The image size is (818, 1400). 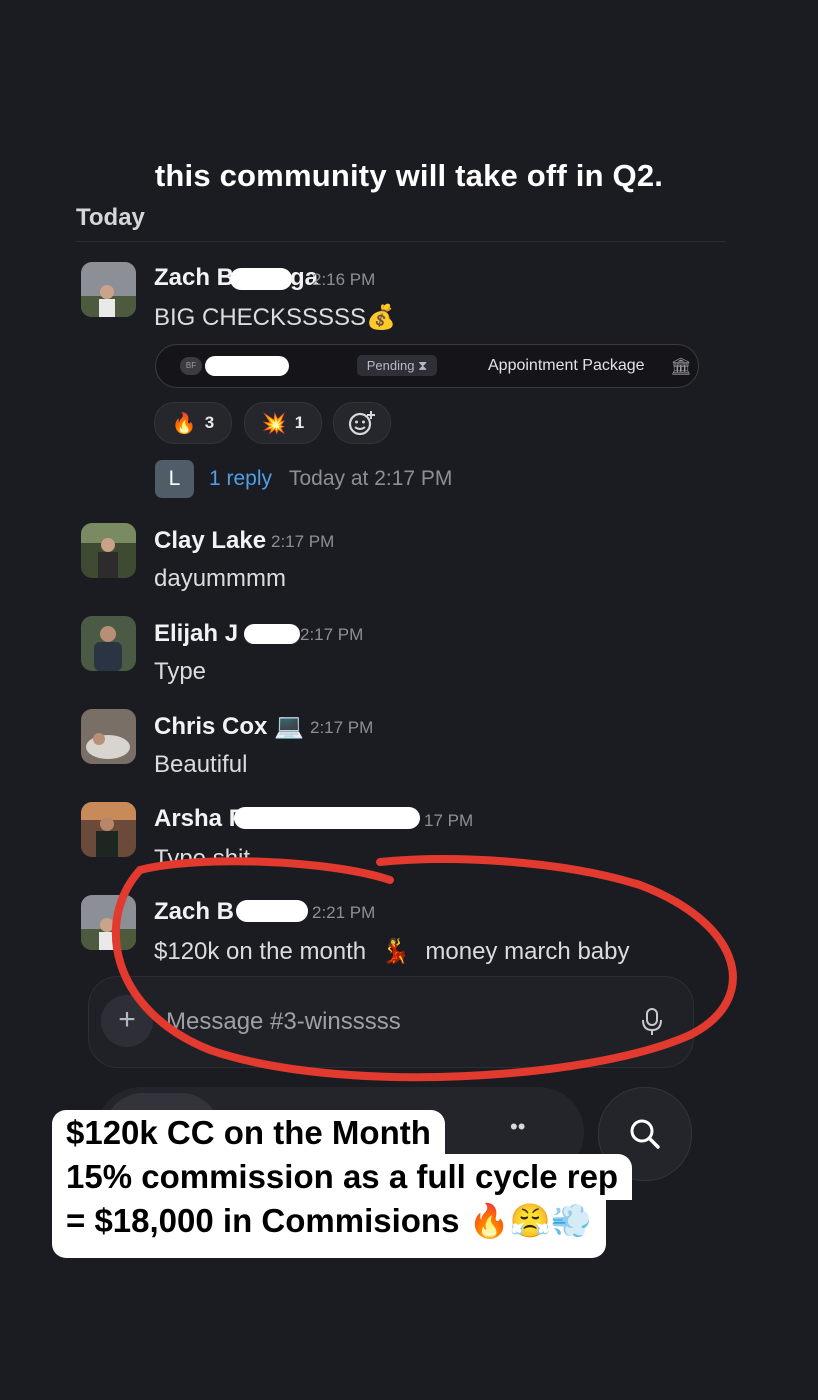 What do you see at coordinates (329, 1228) in the screenshot?
I see `overlay-line-3: = $18,000 in Commisions 🔥😤💨` at bounding box center [329, 1228].